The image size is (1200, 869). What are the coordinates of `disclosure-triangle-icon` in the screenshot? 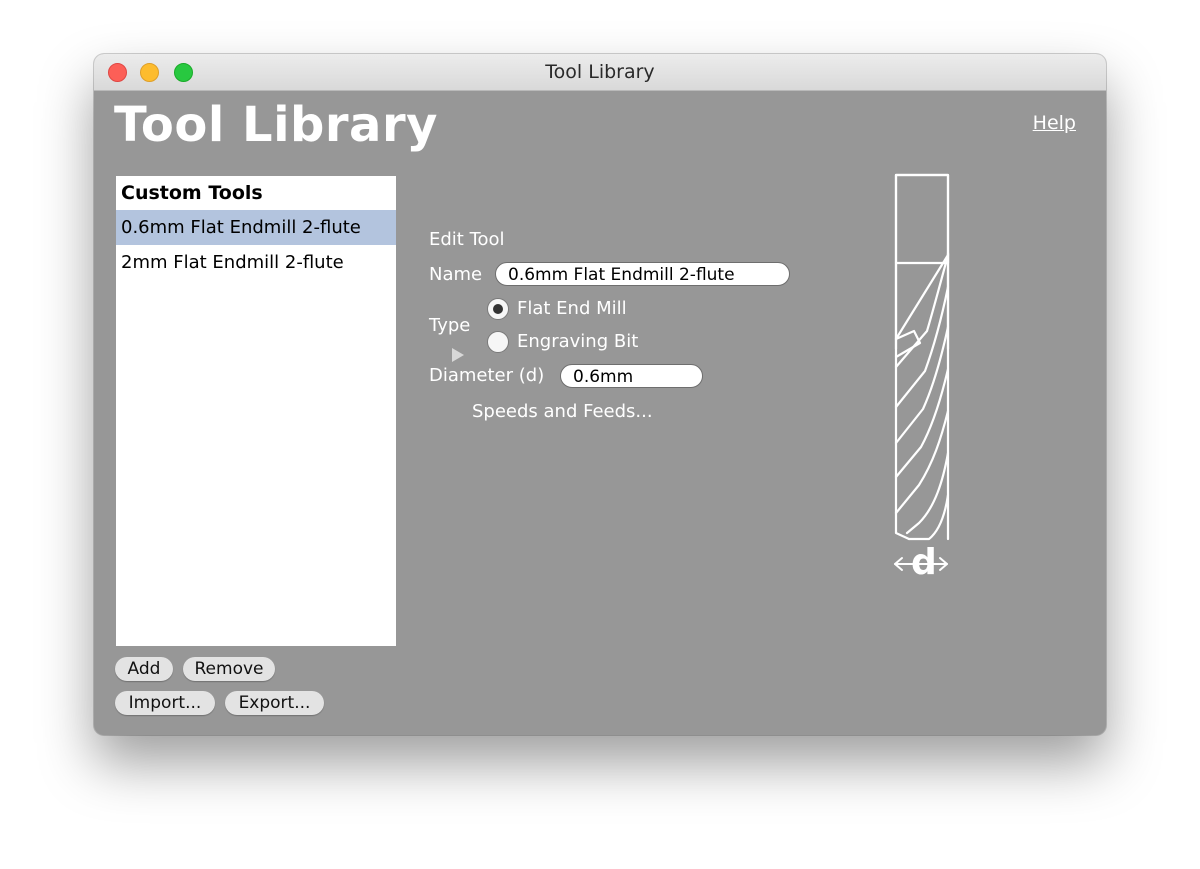 It's located at (458, 355).